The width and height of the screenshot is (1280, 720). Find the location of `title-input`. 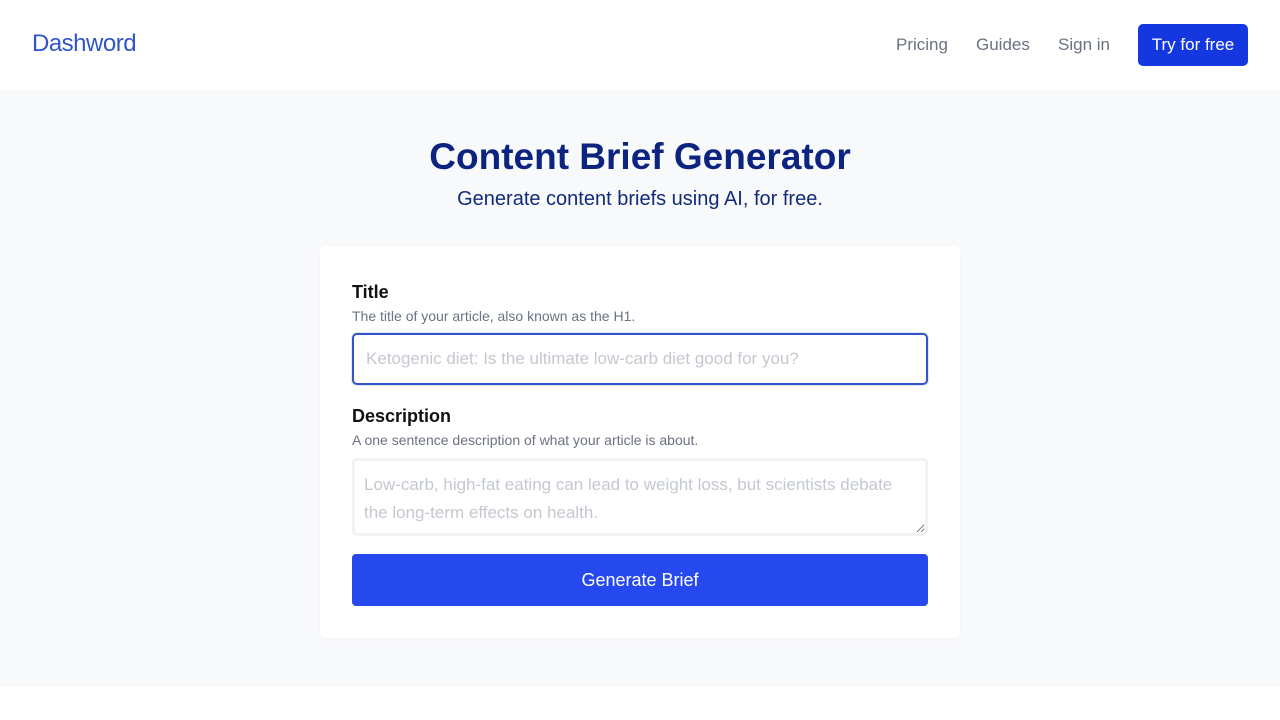

title-input is located at coordinates (640, 359).